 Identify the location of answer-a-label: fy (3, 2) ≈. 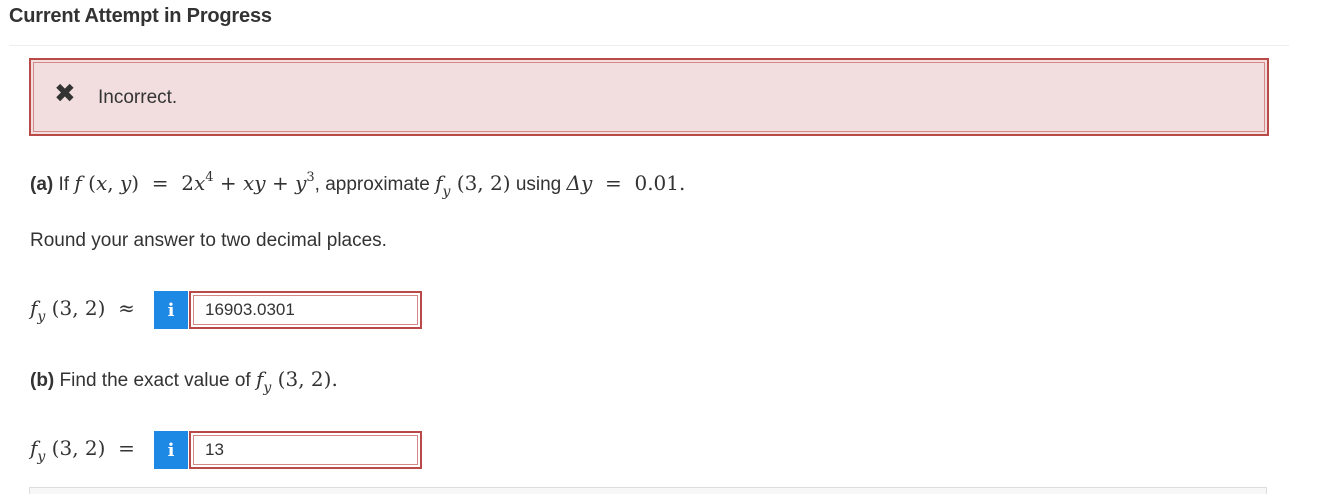
(82, 310).